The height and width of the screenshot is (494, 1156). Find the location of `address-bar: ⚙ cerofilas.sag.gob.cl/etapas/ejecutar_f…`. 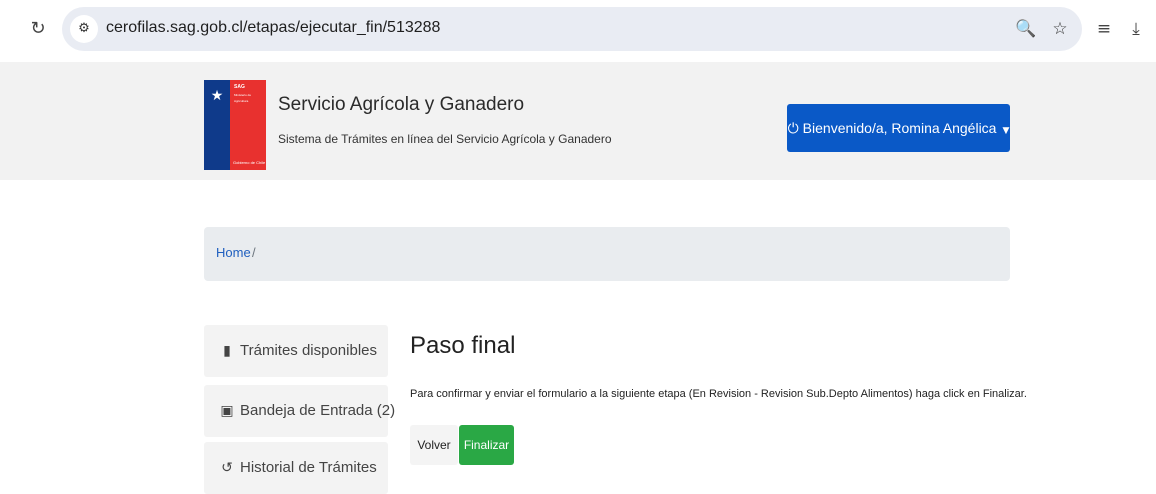

address-bar: ⚙ cerofilas.sag.gob.cl/etapas/ejecutar_f… is located at coordinates (572, 29).